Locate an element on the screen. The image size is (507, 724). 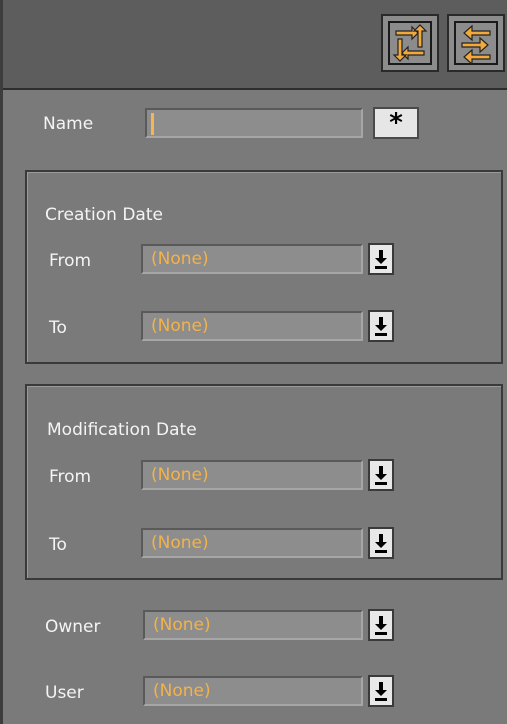
text-cursor is located at coordinates (152, 124).